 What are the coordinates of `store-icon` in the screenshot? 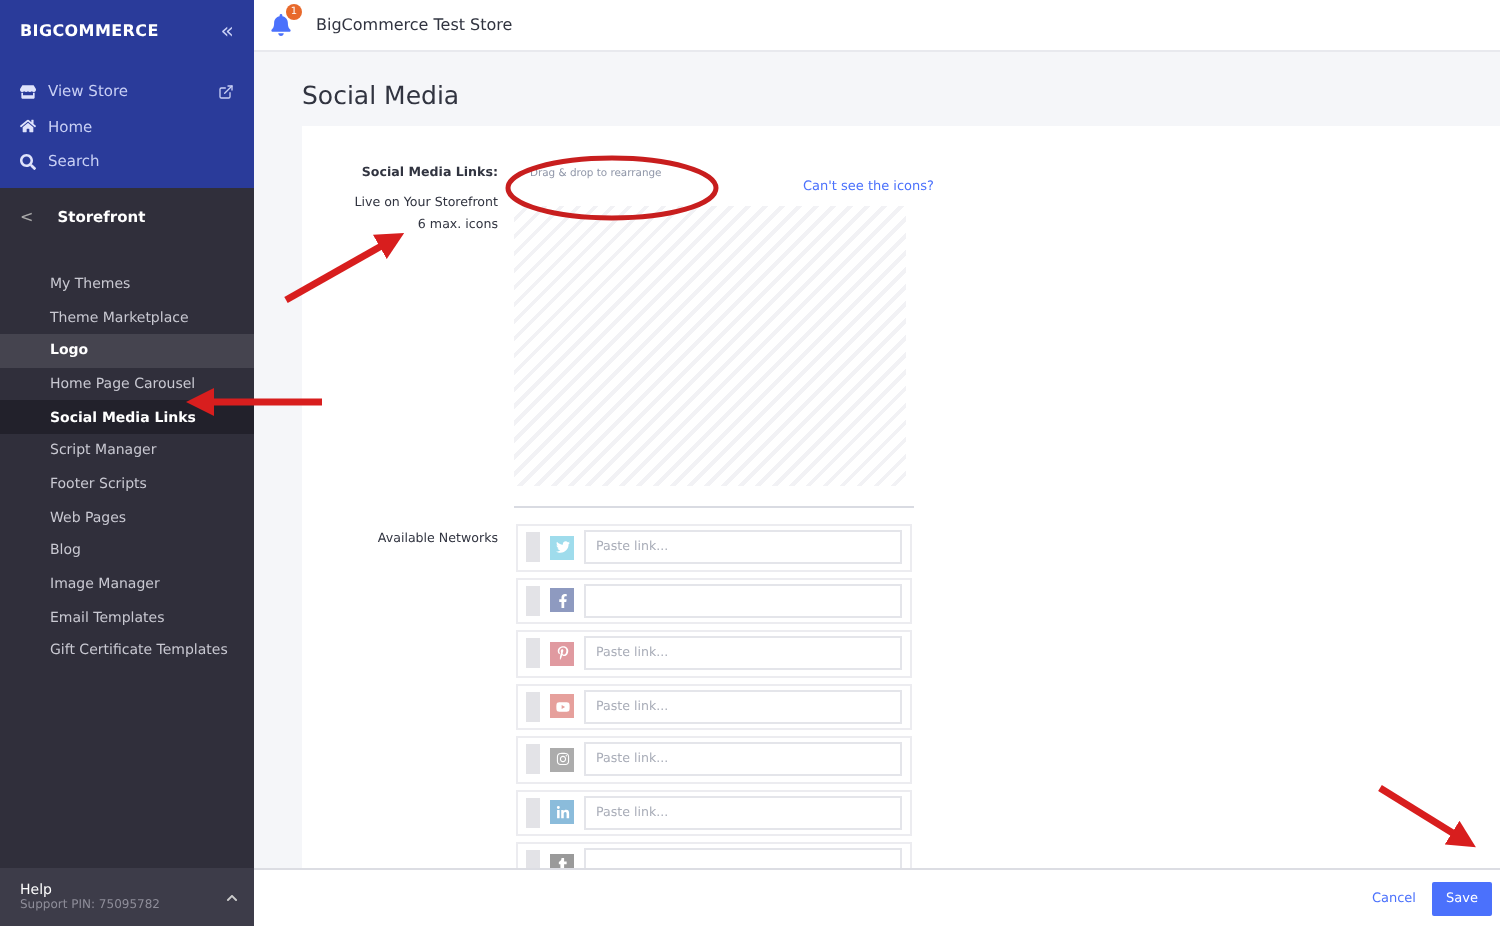 It's located at (28, 91).